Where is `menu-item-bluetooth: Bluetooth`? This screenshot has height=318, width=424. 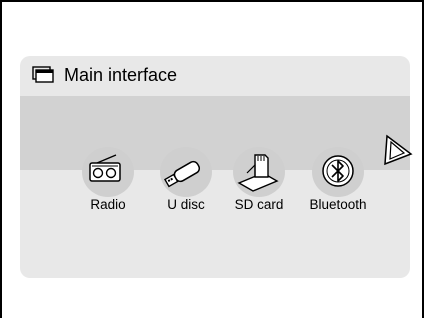
menu-item-bluetooth: Bluetooth is located at coordinates (338, 179).